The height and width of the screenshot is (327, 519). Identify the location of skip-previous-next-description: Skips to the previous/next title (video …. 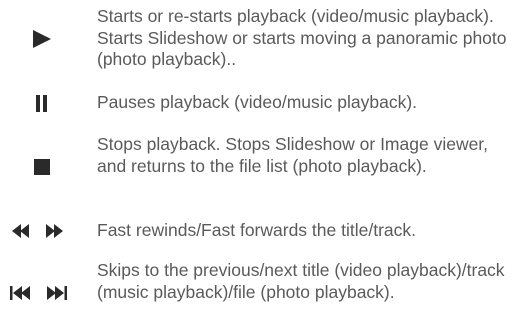
(301, 281).